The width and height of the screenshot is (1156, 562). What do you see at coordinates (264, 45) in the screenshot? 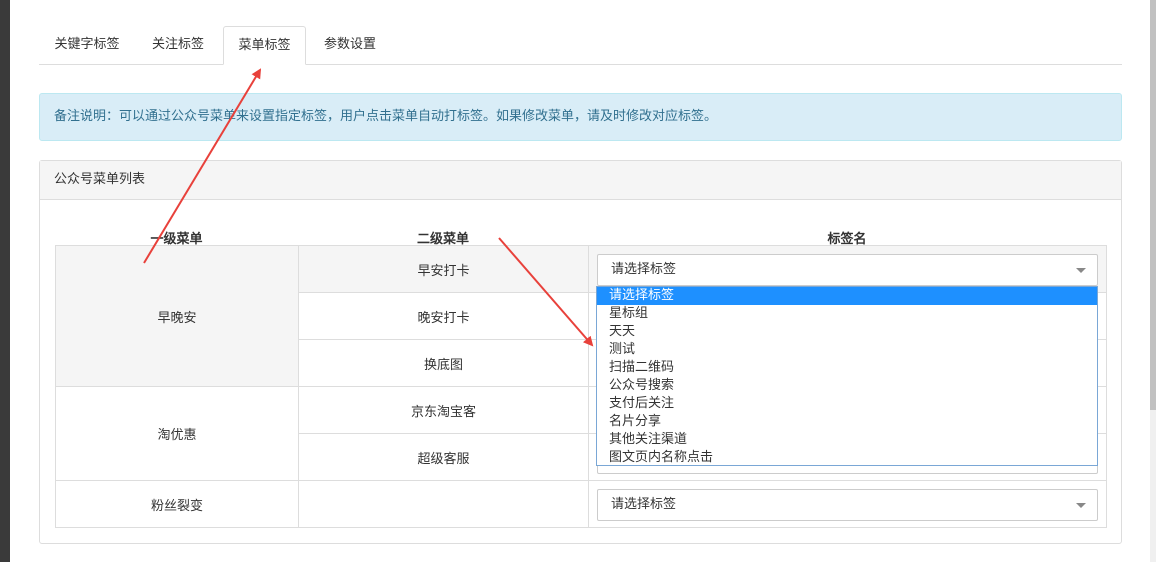
I see `tab-menu-tags: 菜单标签` at bounding box center [264, 45].